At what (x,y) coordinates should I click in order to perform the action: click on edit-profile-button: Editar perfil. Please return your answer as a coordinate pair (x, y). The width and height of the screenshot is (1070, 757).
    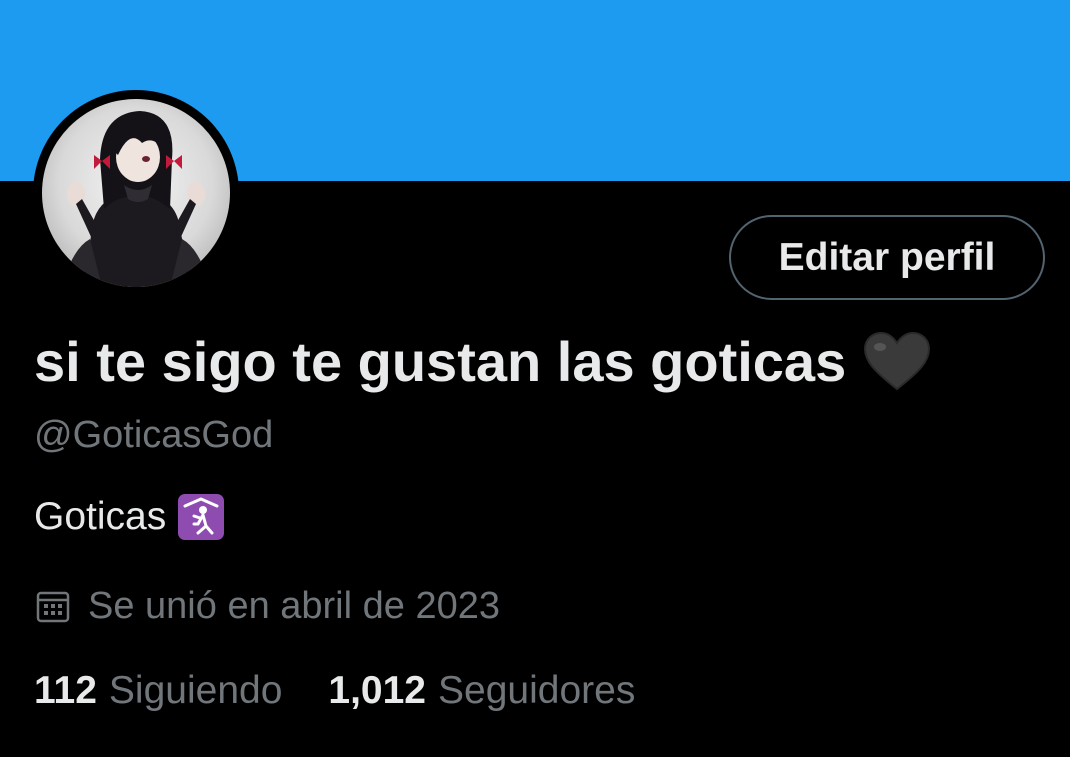
    Looking at the image, I should click on (887, 257).